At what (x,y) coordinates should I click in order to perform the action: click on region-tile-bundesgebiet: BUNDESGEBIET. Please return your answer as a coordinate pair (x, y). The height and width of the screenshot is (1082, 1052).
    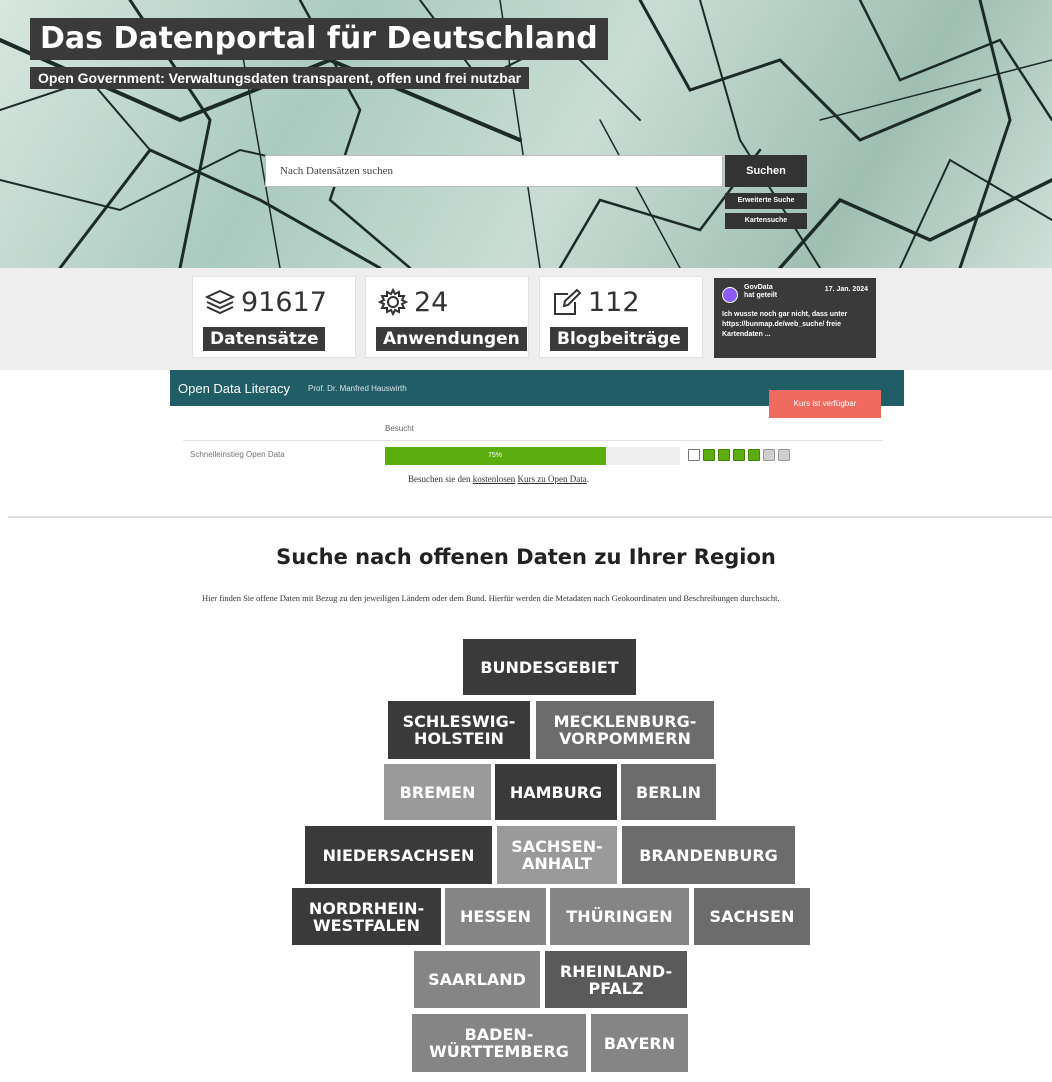
    Looking at the image, I should click on (549, 667).